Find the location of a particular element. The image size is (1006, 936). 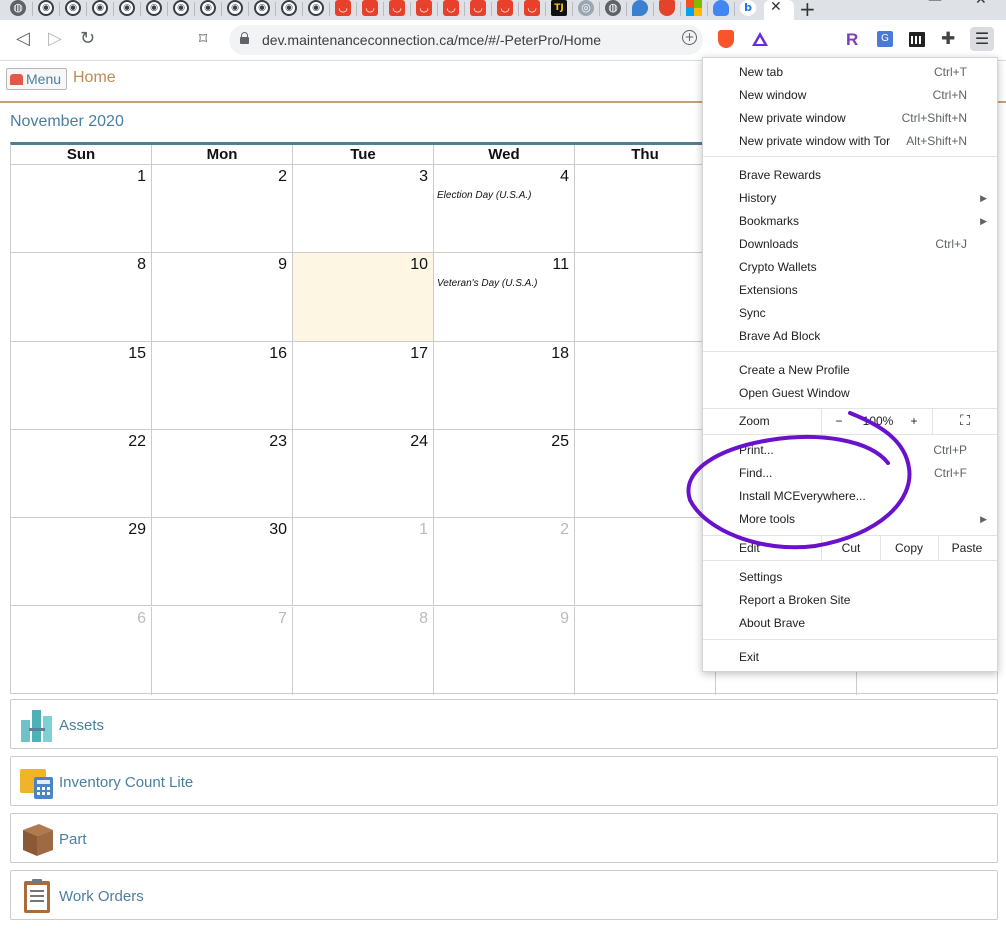

calendar-day-cell: 22 is located at coordinates (81, 474).